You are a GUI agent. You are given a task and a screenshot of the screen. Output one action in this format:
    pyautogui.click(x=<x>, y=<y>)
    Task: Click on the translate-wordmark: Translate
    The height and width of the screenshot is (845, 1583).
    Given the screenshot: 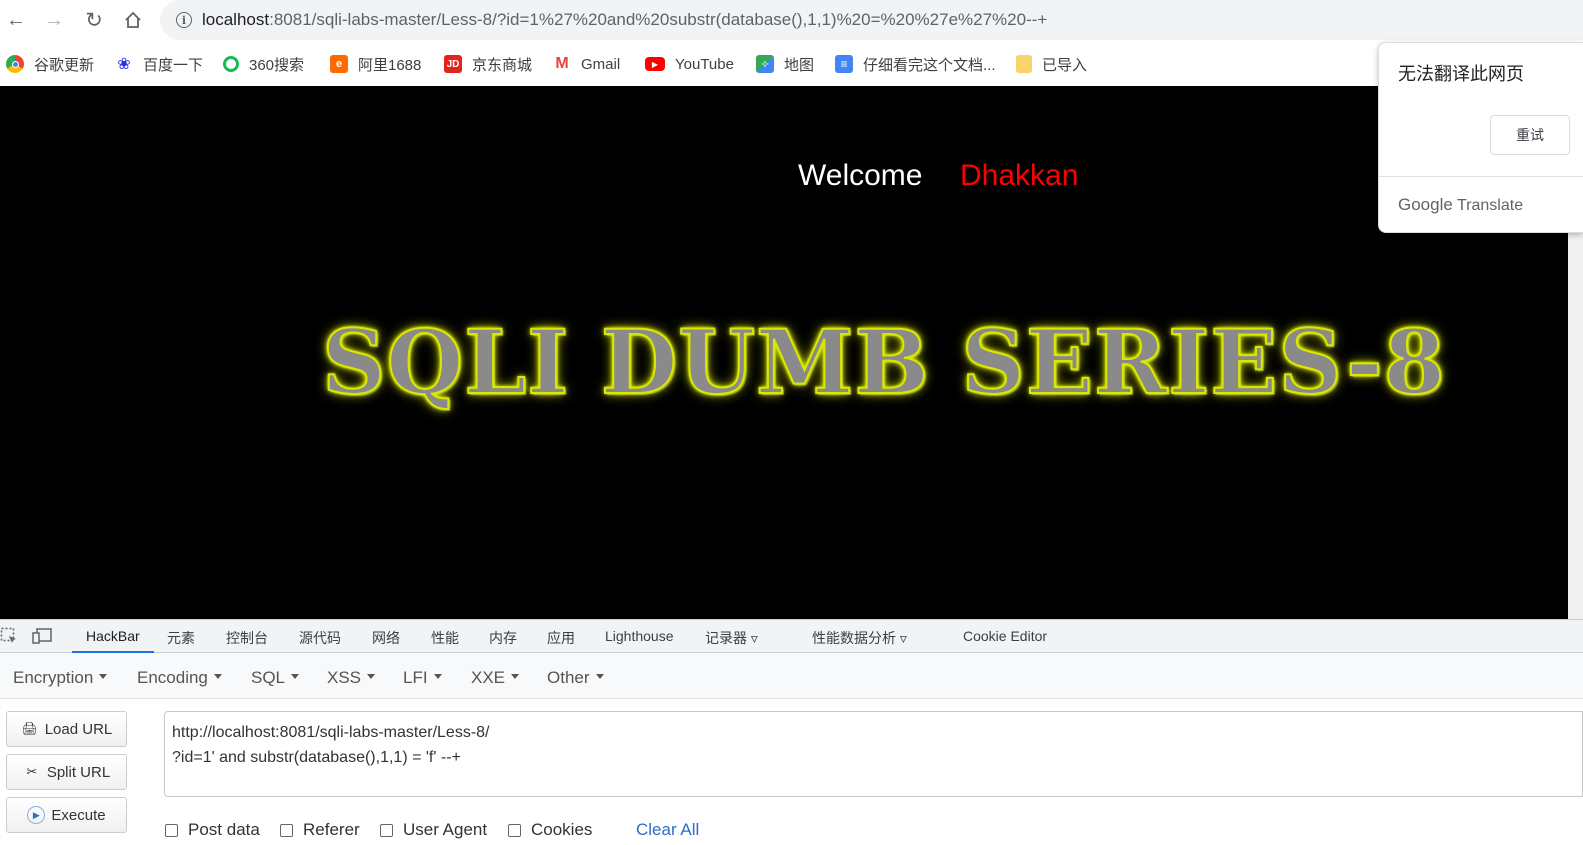 What is the action you would take?
    pyautogui.click(x=1490, y=205)
    